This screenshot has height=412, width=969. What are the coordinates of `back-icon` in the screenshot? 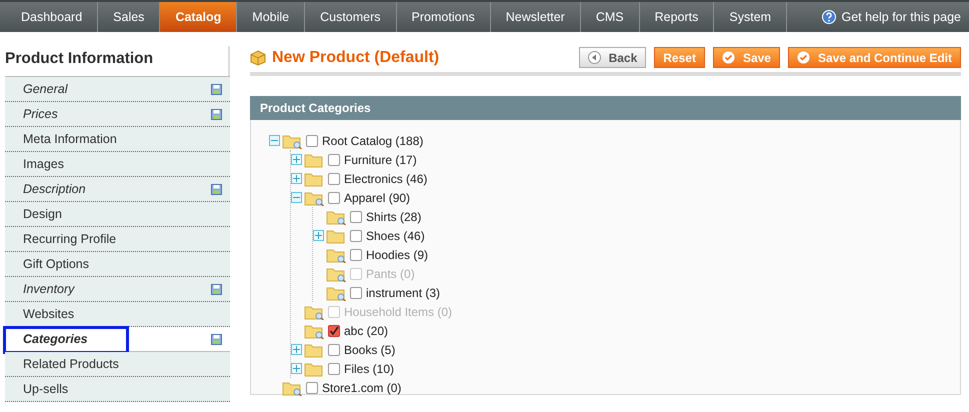 It's located at (594, 57).